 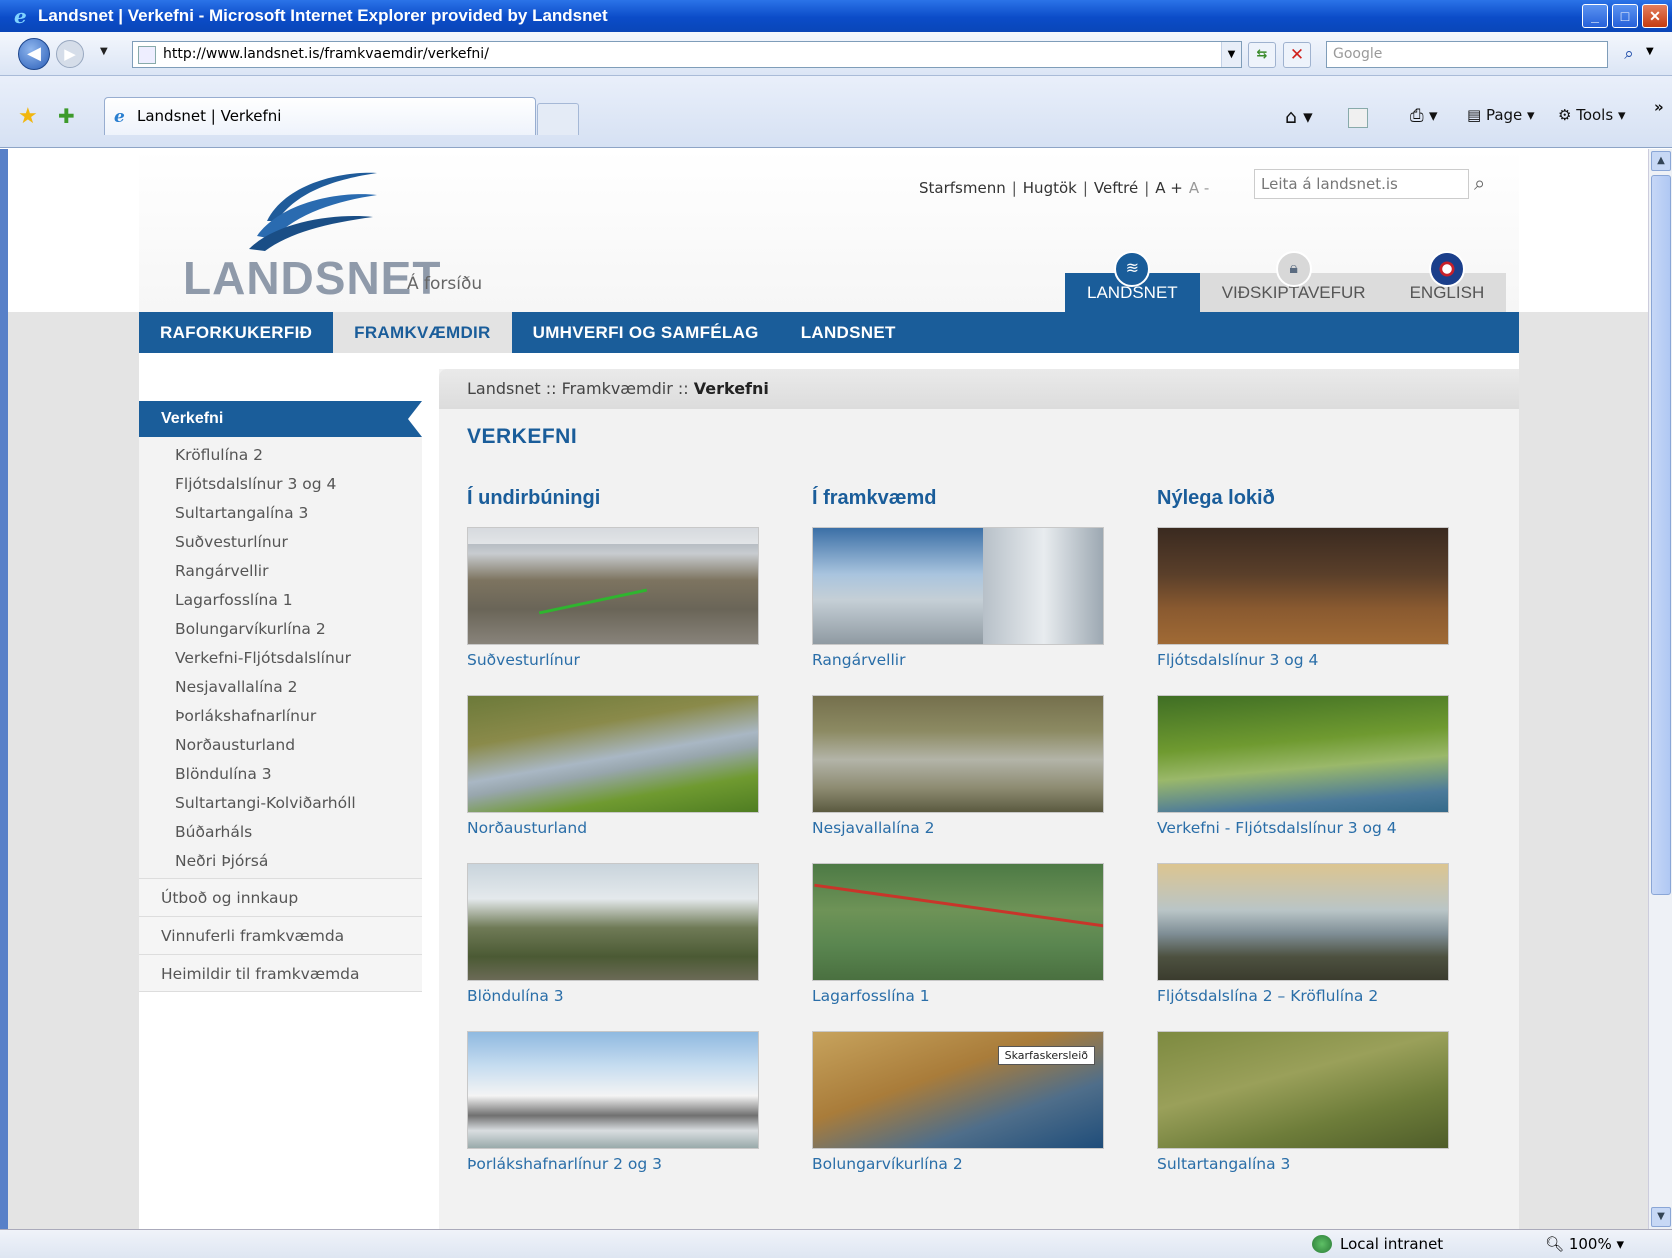 What do you see at coordinates (280, 861) in the screenshot?
I see `sidebar-item: Neðri Þjórsá` at bounding box center [280, 861].